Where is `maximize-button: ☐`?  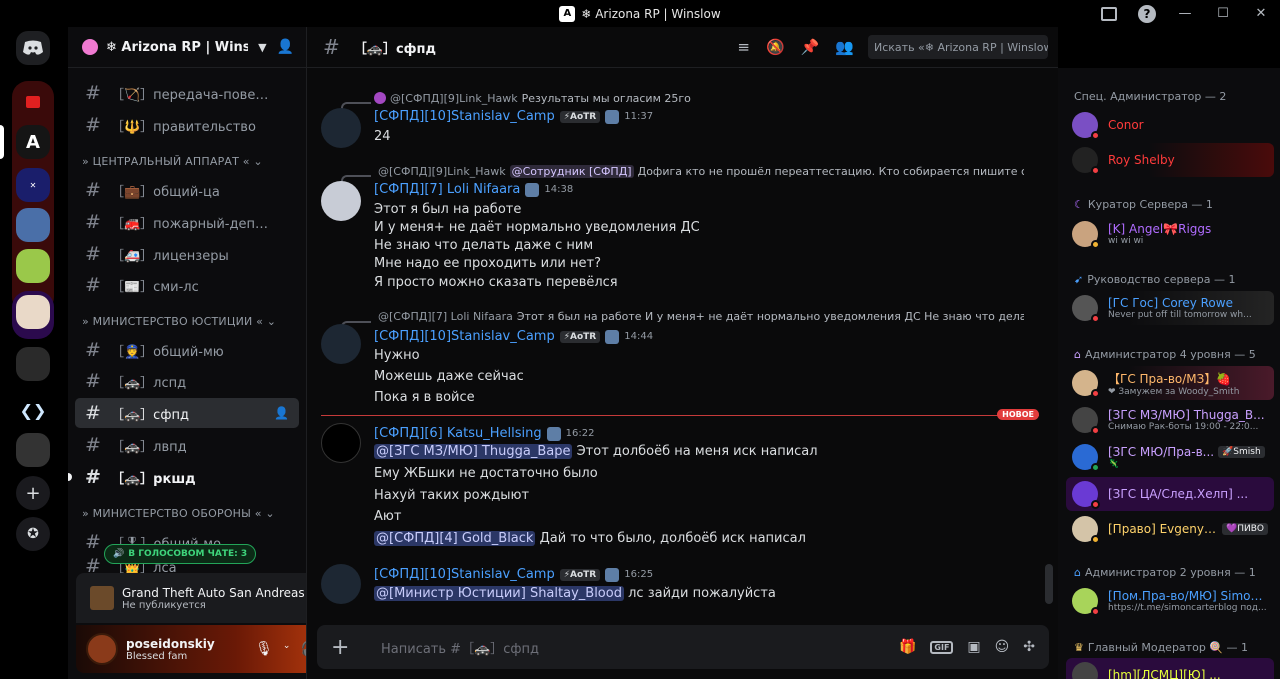
maximize-button: ☐ is located at coordinates (1223, 13).